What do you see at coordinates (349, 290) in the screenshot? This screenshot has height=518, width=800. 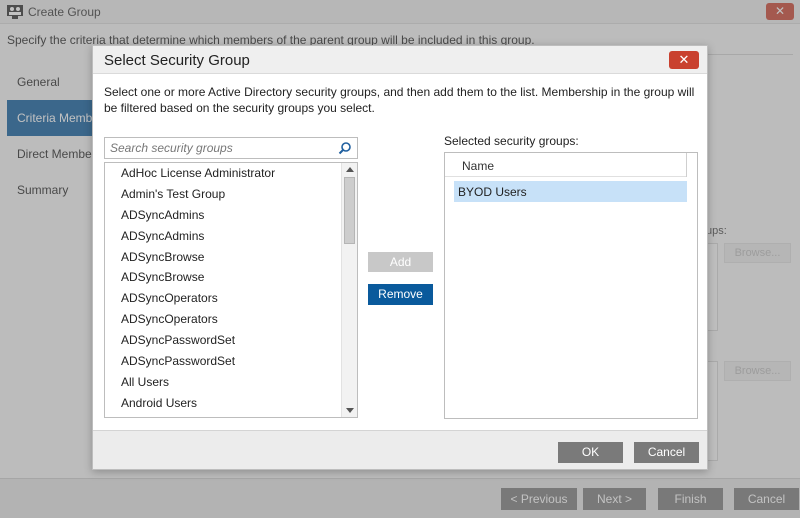 I see `list-scrollbar` at bounding box center [349, 290].